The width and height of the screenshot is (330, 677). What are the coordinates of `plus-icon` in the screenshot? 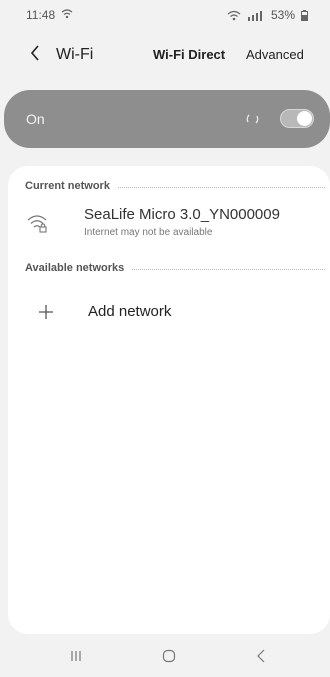 It's located at (46, 312).